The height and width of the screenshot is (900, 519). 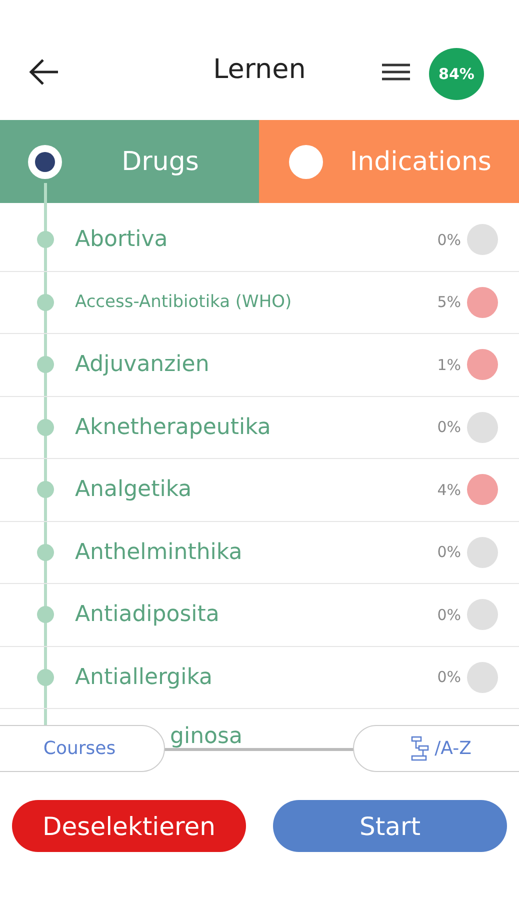 I want to click on category-label: Adjuvanzien, so click(x=256, y=365).